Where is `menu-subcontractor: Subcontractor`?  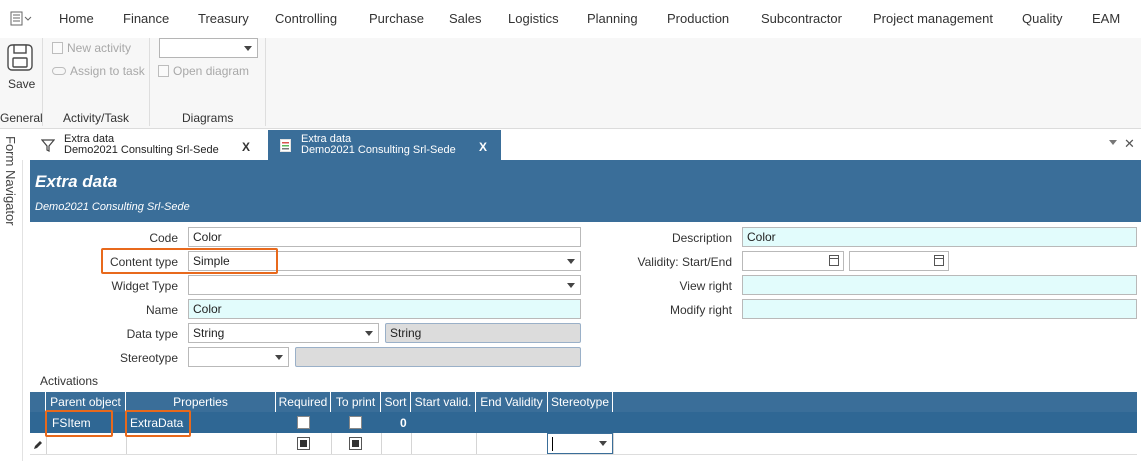
menu-subcontractor: Subcontractor is located at coordinates (801, 18).